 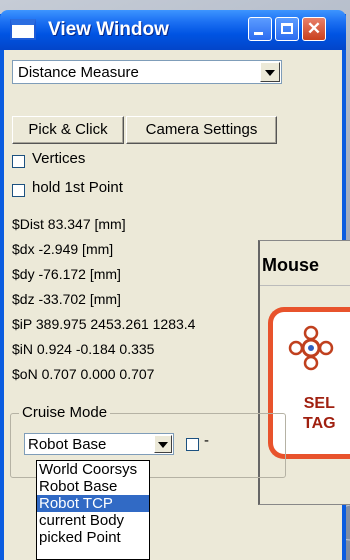 I want to click on close-button: ✕, so click(x=314, y=29).